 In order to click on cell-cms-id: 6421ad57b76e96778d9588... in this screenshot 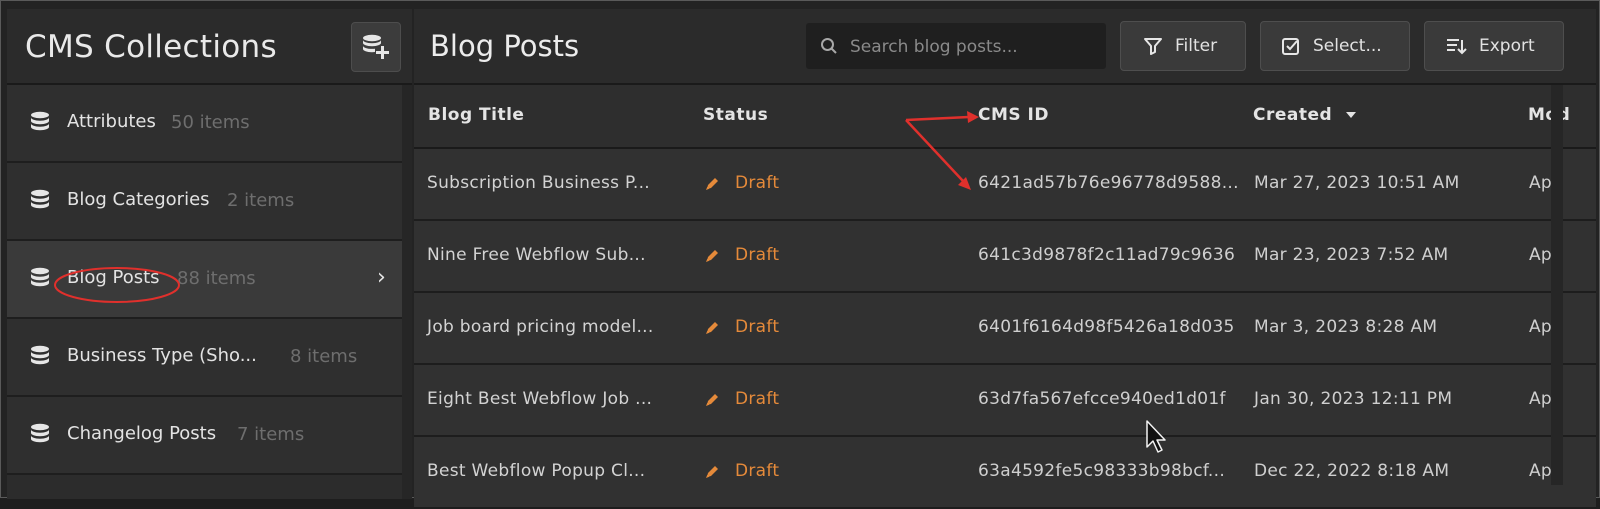, I will do `click(1108, 183)`.